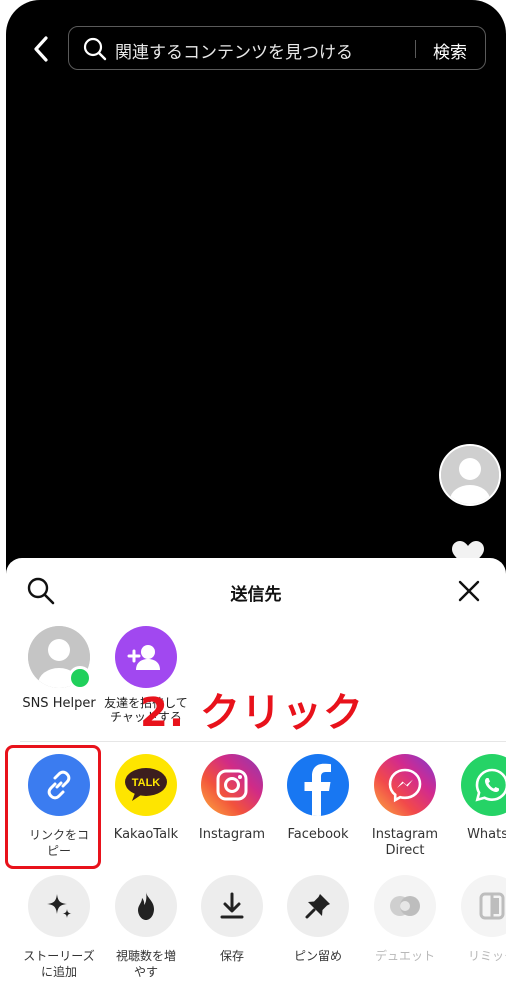 The width and height of the screenshot is (507, 1000). I want to click on add-friend-icon, so click(146, 657).